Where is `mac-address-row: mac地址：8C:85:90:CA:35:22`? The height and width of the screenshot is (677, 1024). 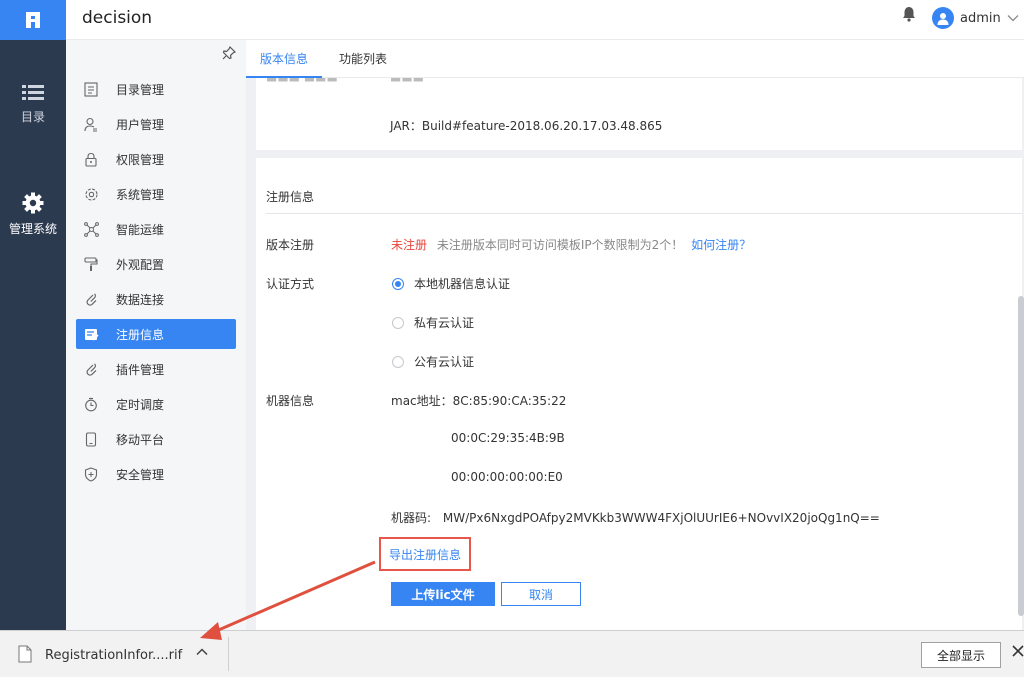
mac-address-row: mac地址：8C:85:90:CA:35:22 is located at coordinates (478, 400).